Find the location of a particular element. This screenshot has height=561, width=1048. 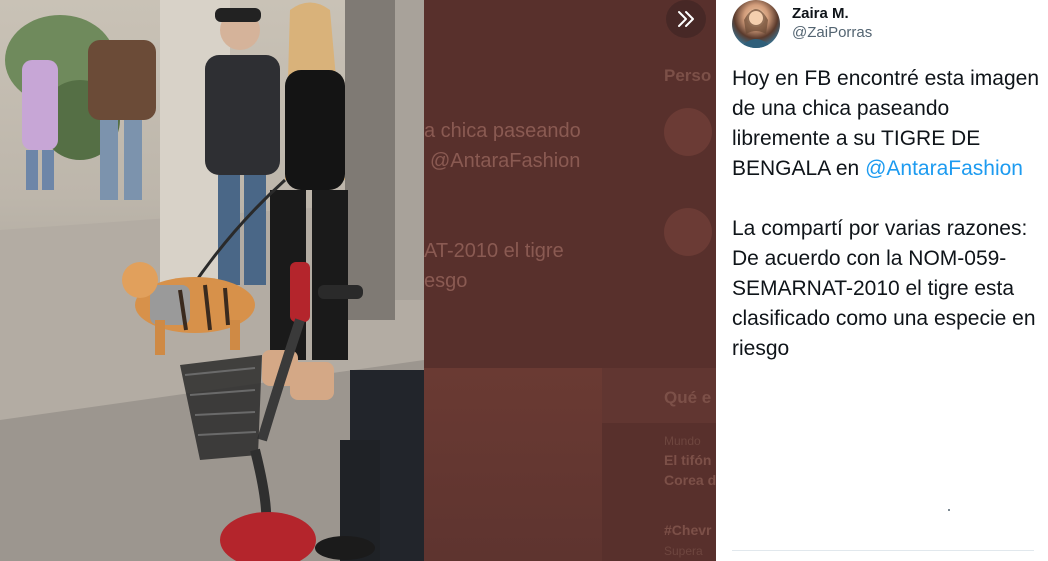

background-text: AT-2010 el tigre is located at coordinates (494, 251).